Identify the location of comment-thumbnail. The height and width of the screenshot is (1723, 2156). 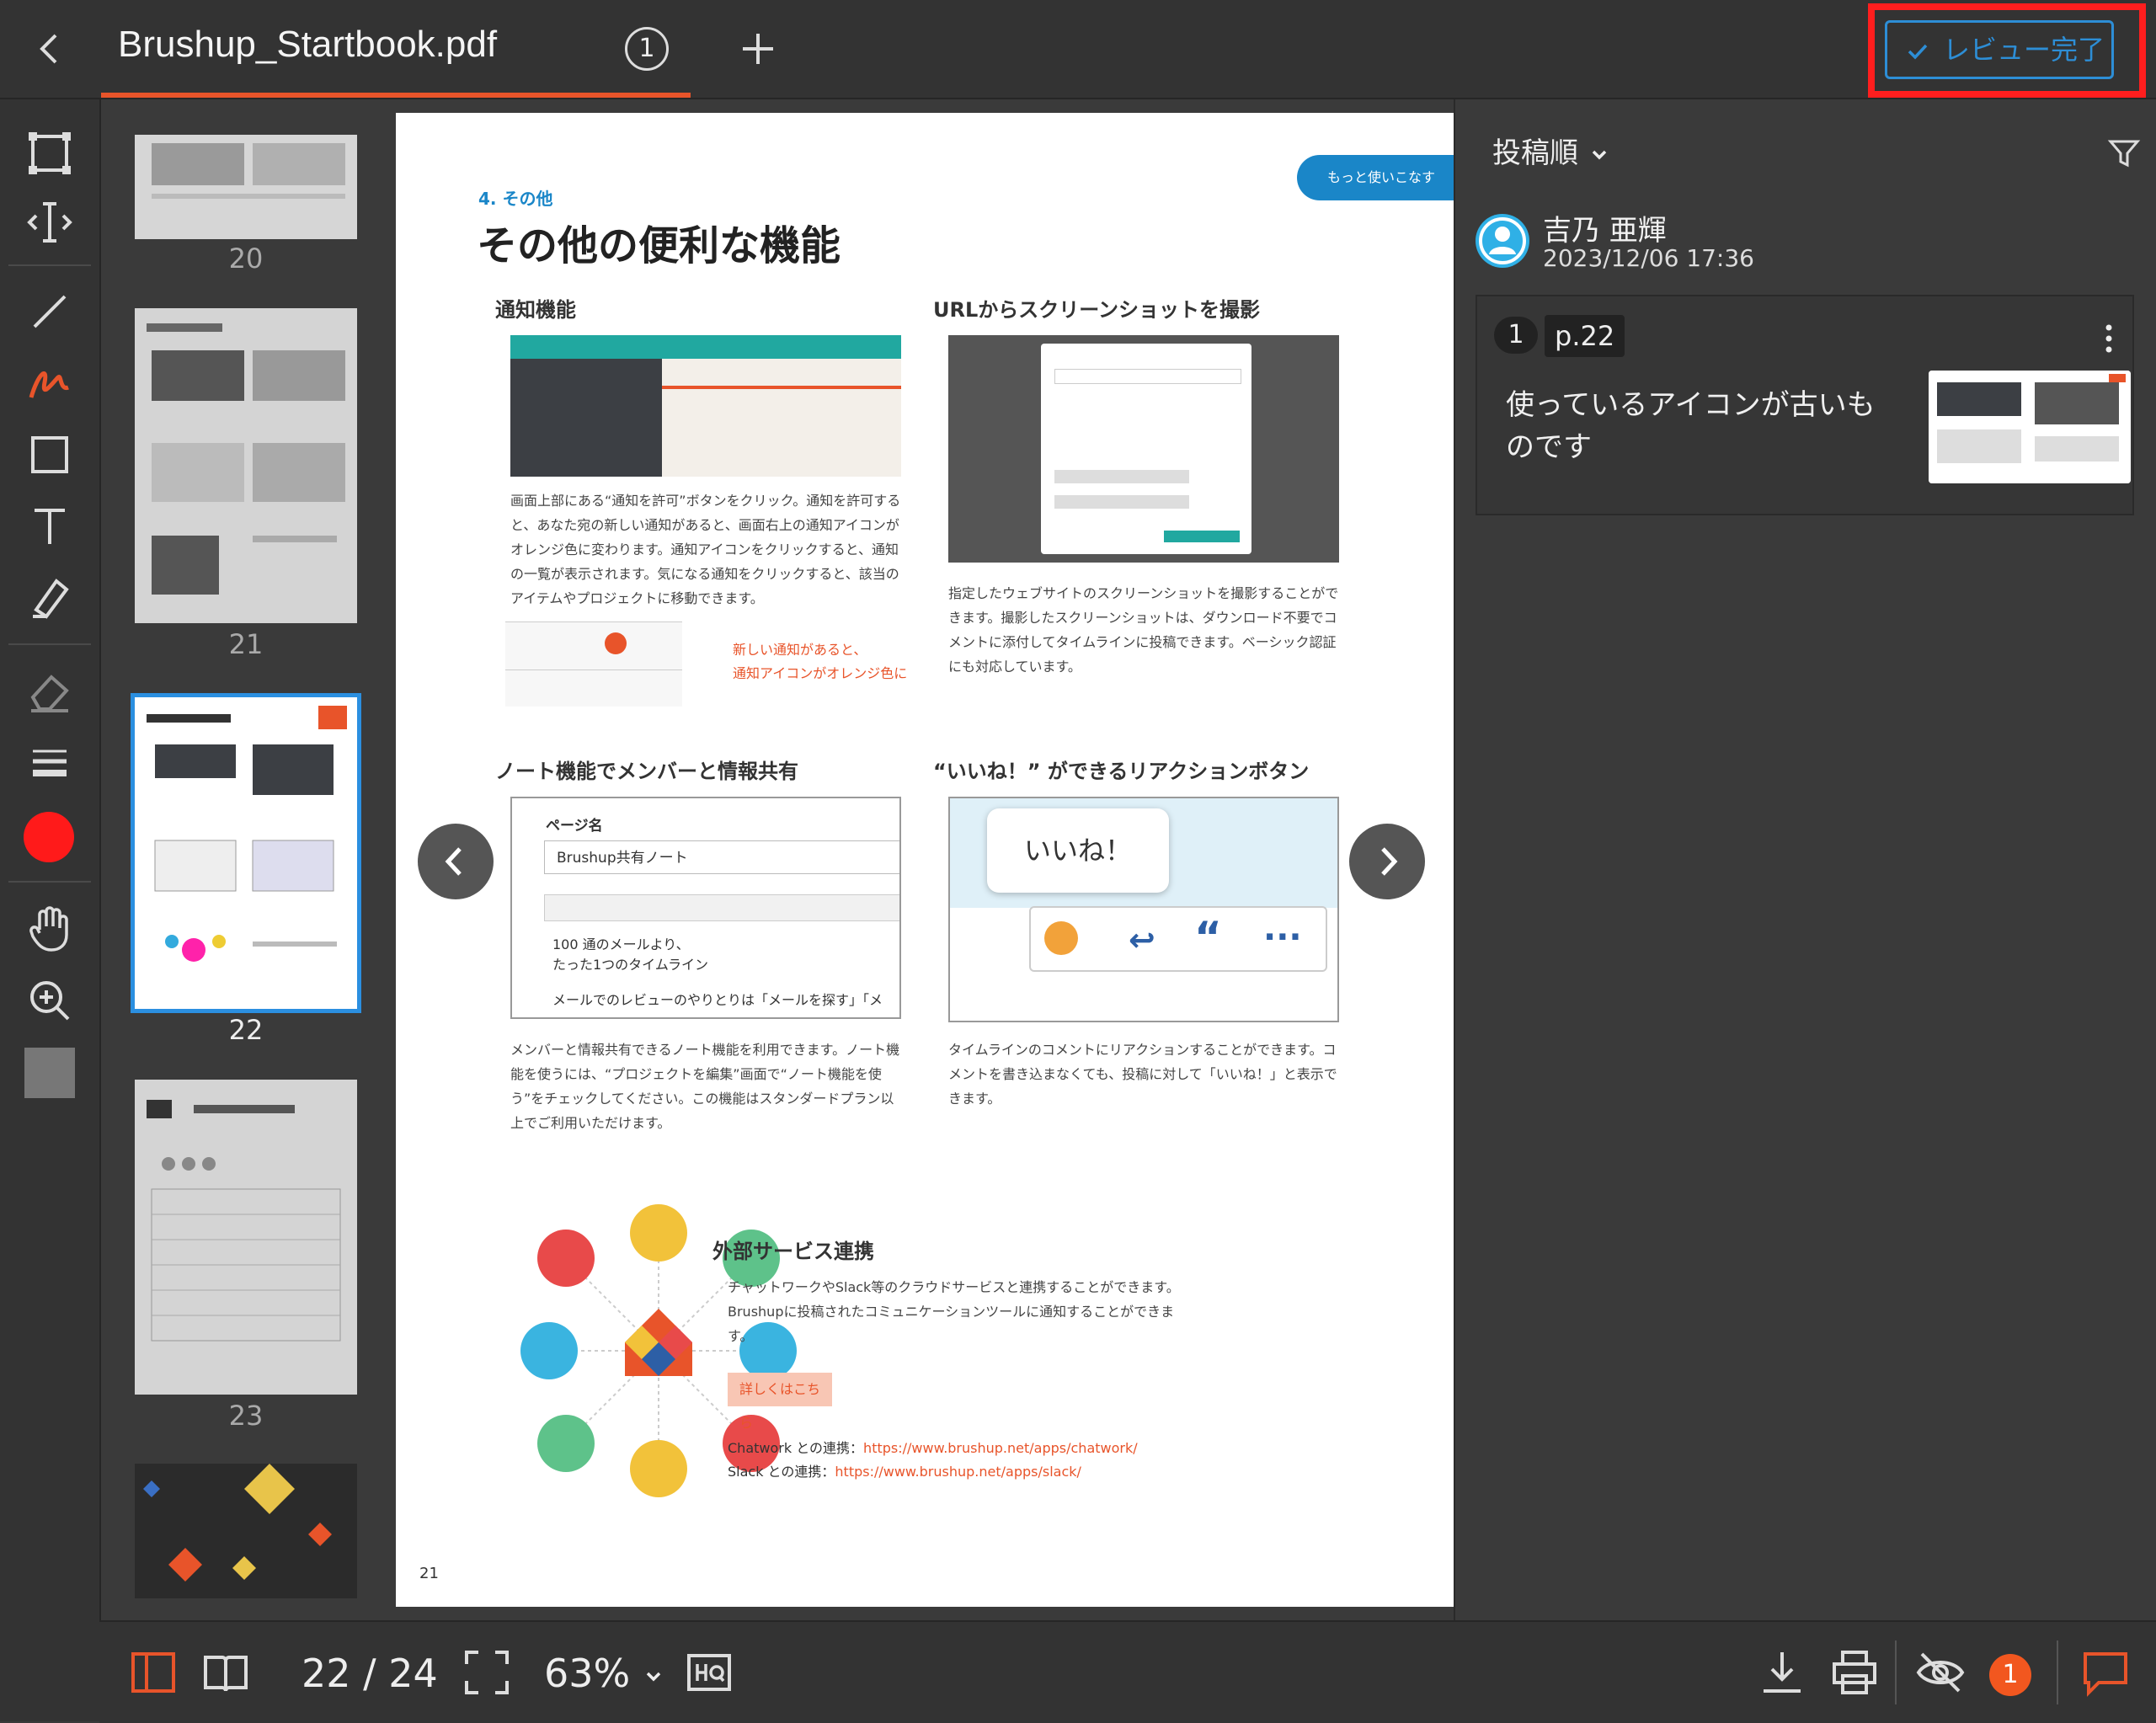
(2030, 427).